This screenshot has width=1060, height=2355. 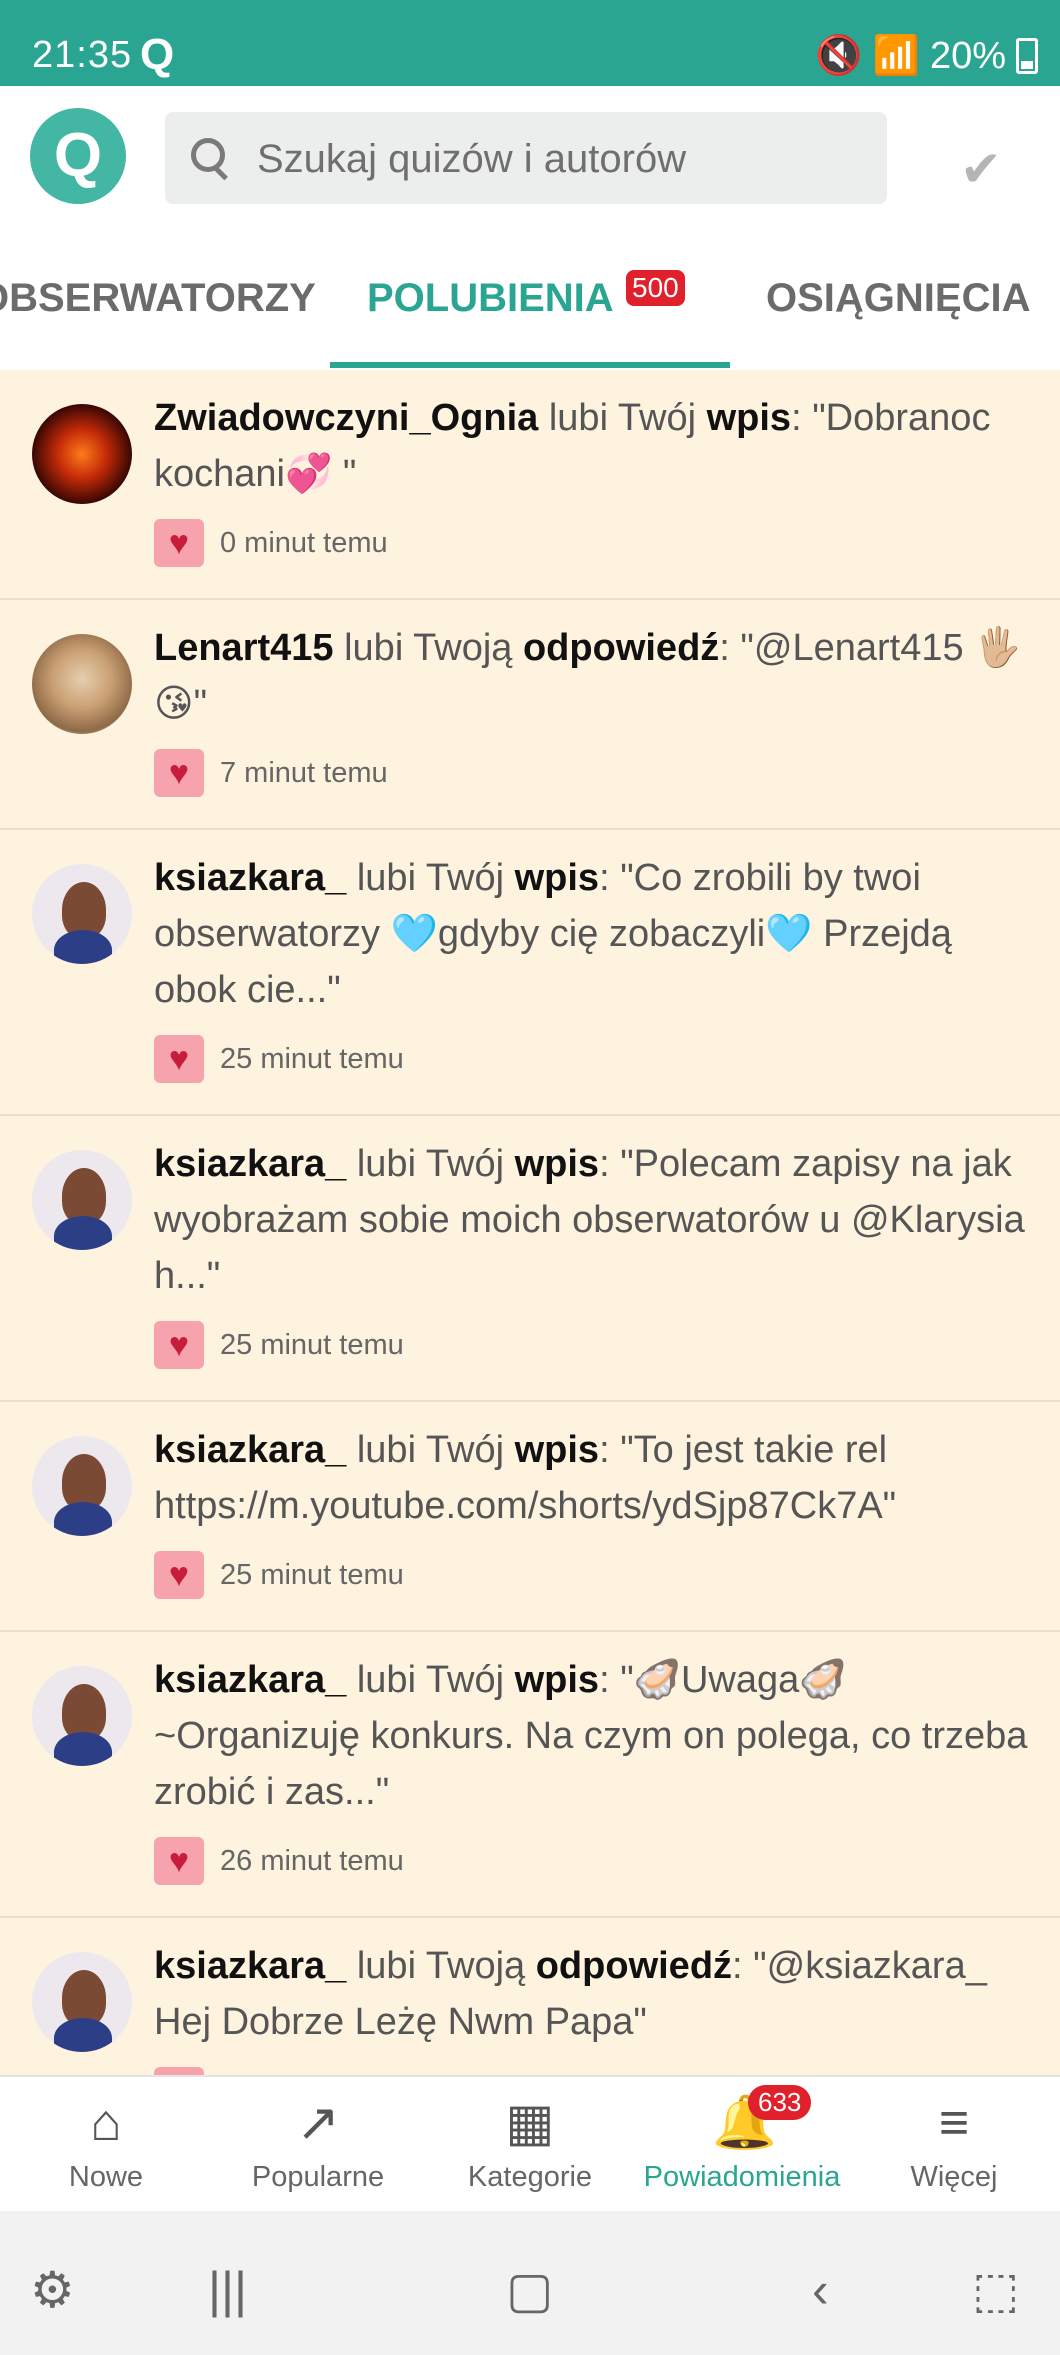 I want to click on notification-meta: ♥ 0 minut temu, so click(x=271, y=543).